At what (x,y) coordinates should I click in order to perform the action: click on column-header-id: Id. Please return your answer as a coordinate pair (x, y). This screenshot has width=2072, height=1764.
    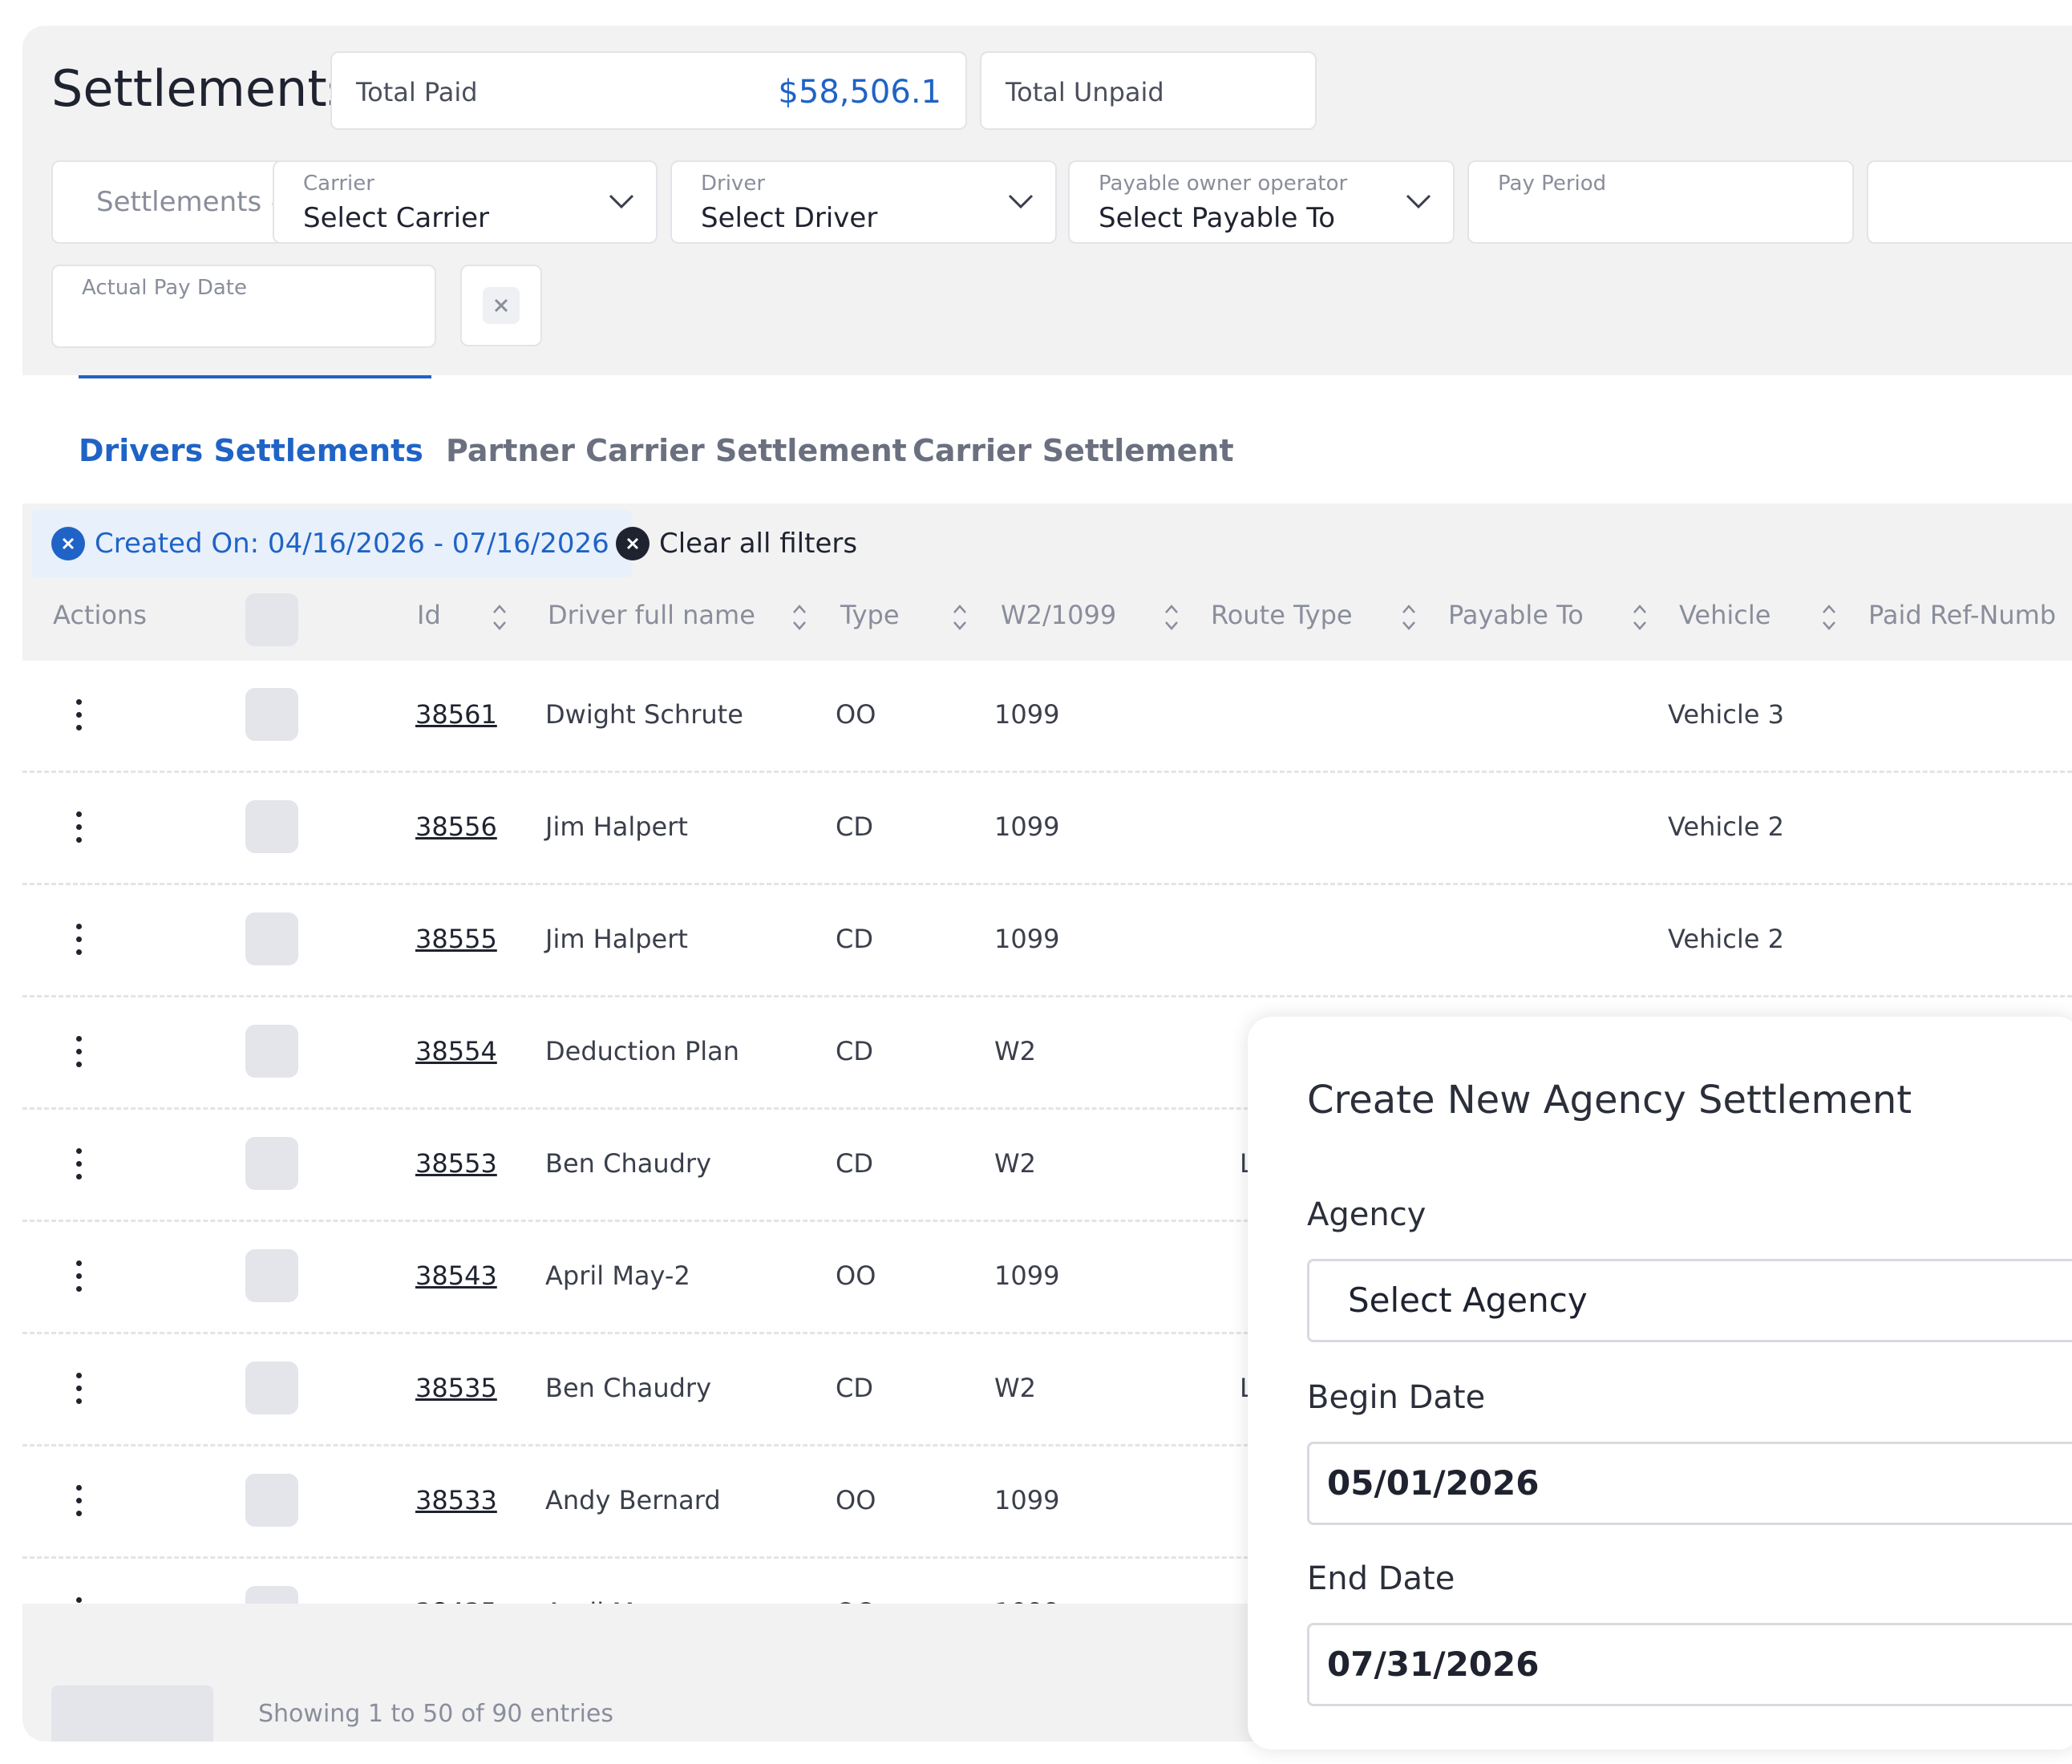
    Looking at the image, I should click on (429, 615).